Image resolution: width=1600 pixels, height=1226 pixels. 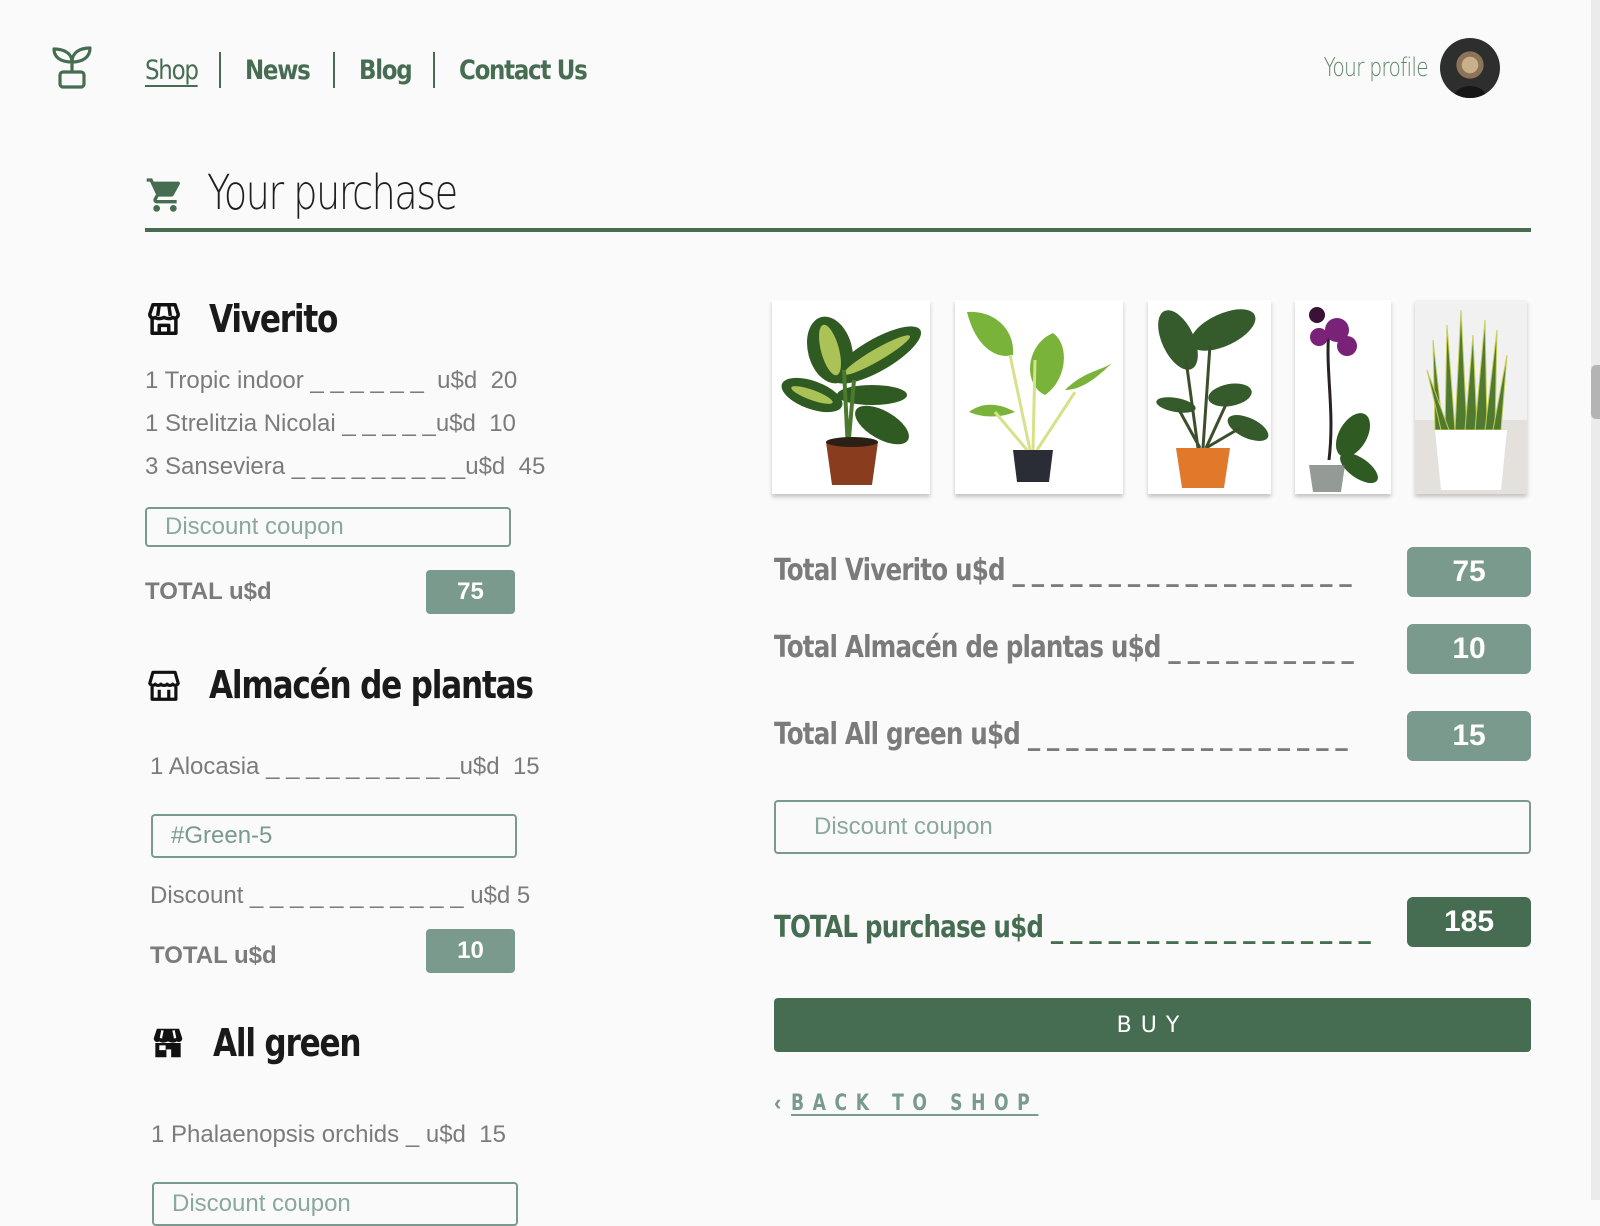 What do you see at coordinates (278, 70) in the screenshot?
I see `nav-news: News` at bounding box center [278, 70].